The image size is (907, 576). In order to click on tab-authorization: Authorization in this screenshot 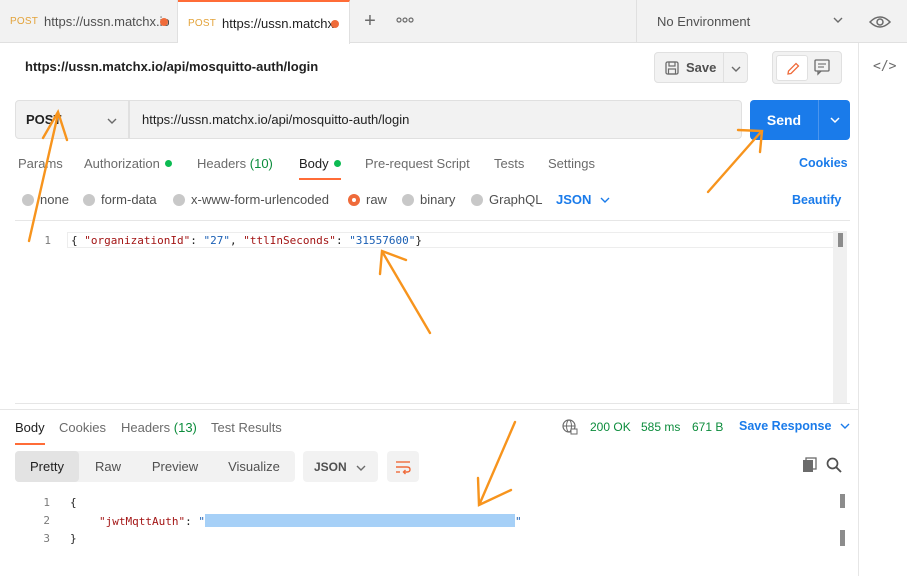, I will do `click(128, 163)`.